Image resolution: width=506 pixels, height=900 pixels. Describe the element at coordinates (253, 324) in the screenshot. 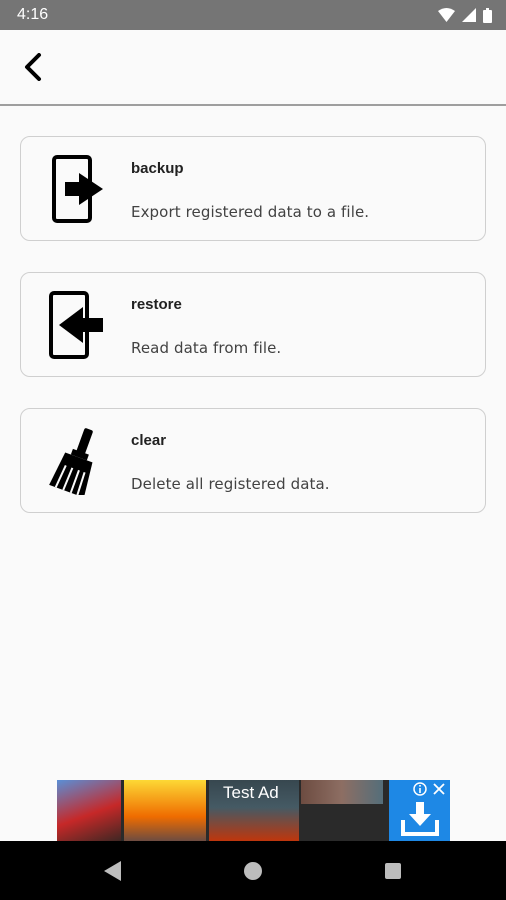

I see `restore-option-card: restore Read data from file.` at that location.